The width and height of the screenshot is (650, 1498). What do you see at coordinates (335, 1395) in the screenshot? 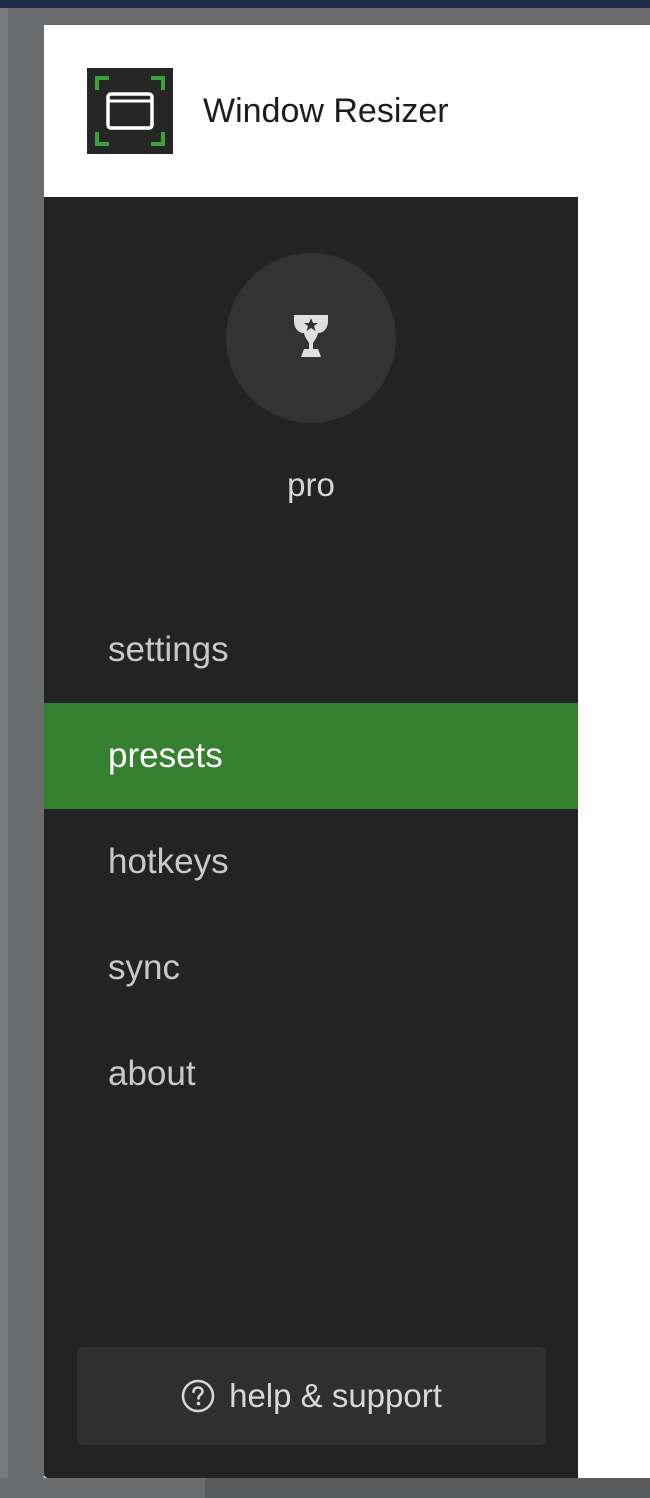
I see `help-support-label: help & support` at bounding box center [335, 1395].